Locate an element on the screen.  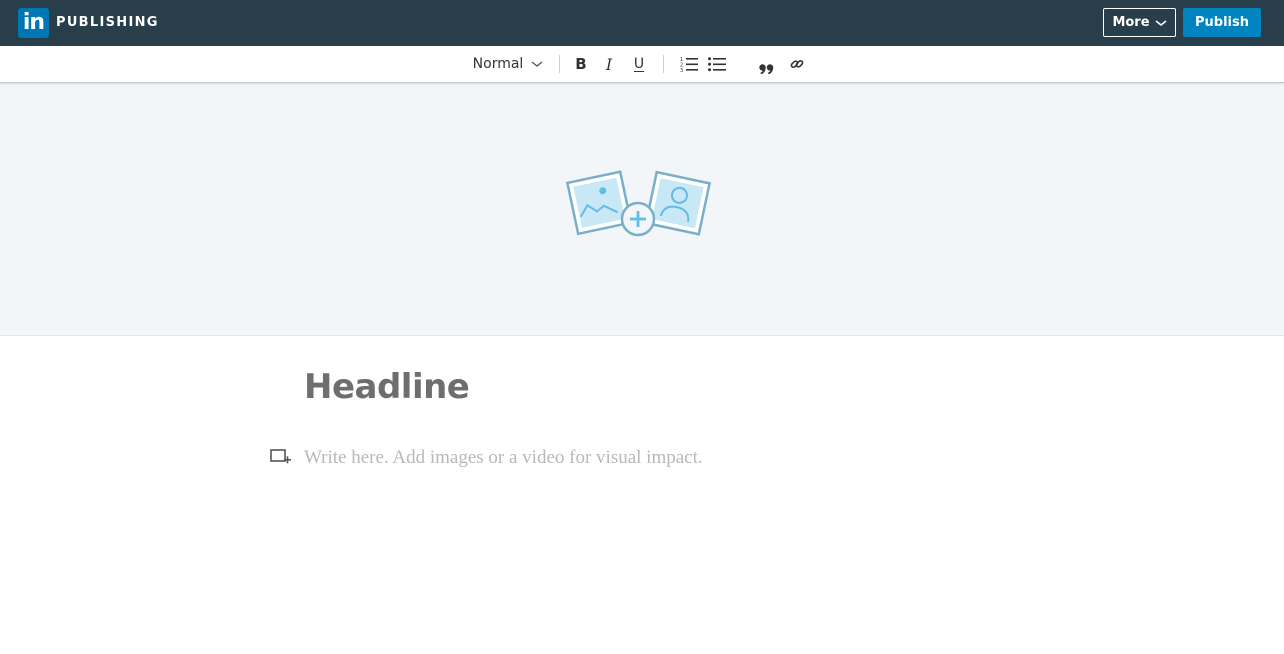
insert-media-button is located at coordinates (281, 457).